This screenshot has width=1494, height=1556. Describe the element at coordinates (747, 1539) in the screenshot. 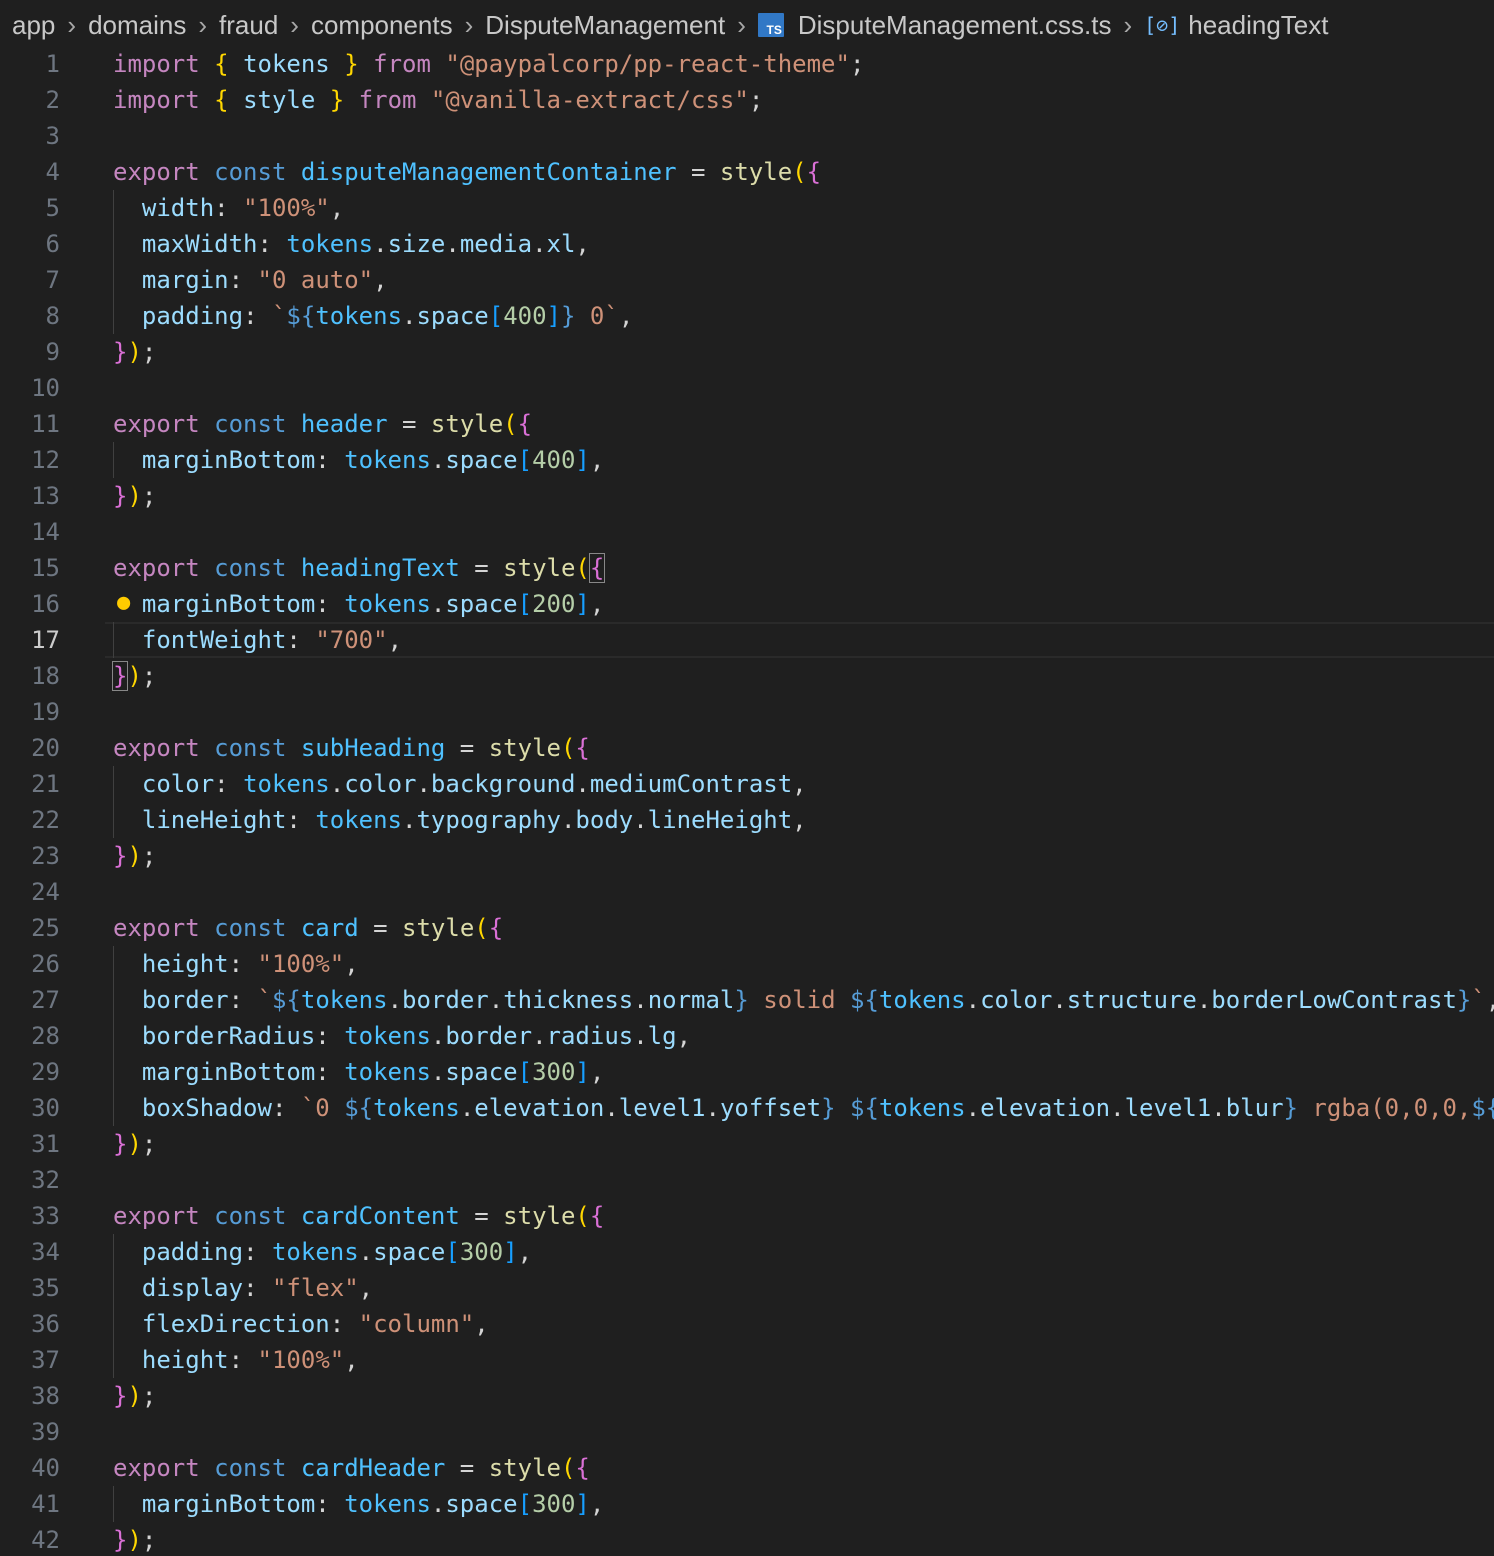

I see `code-line: 42});` at that location.